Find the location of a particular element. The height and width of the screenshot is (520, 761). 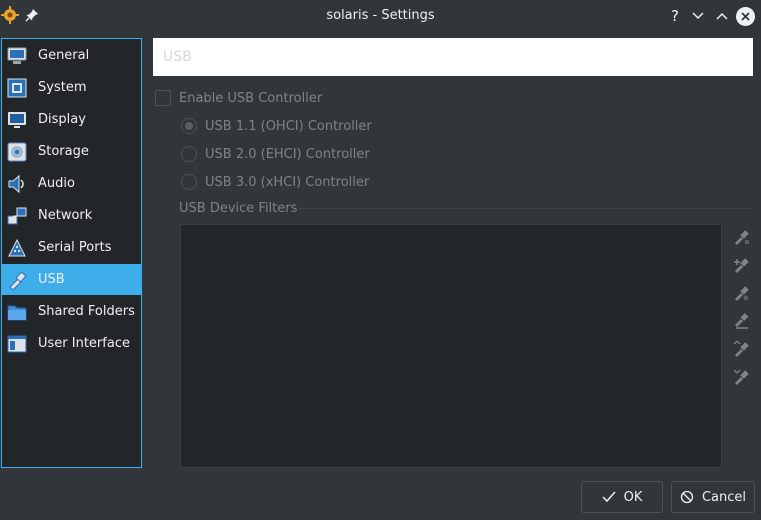

monitor-general-icon is located at coordinates (17, 56).